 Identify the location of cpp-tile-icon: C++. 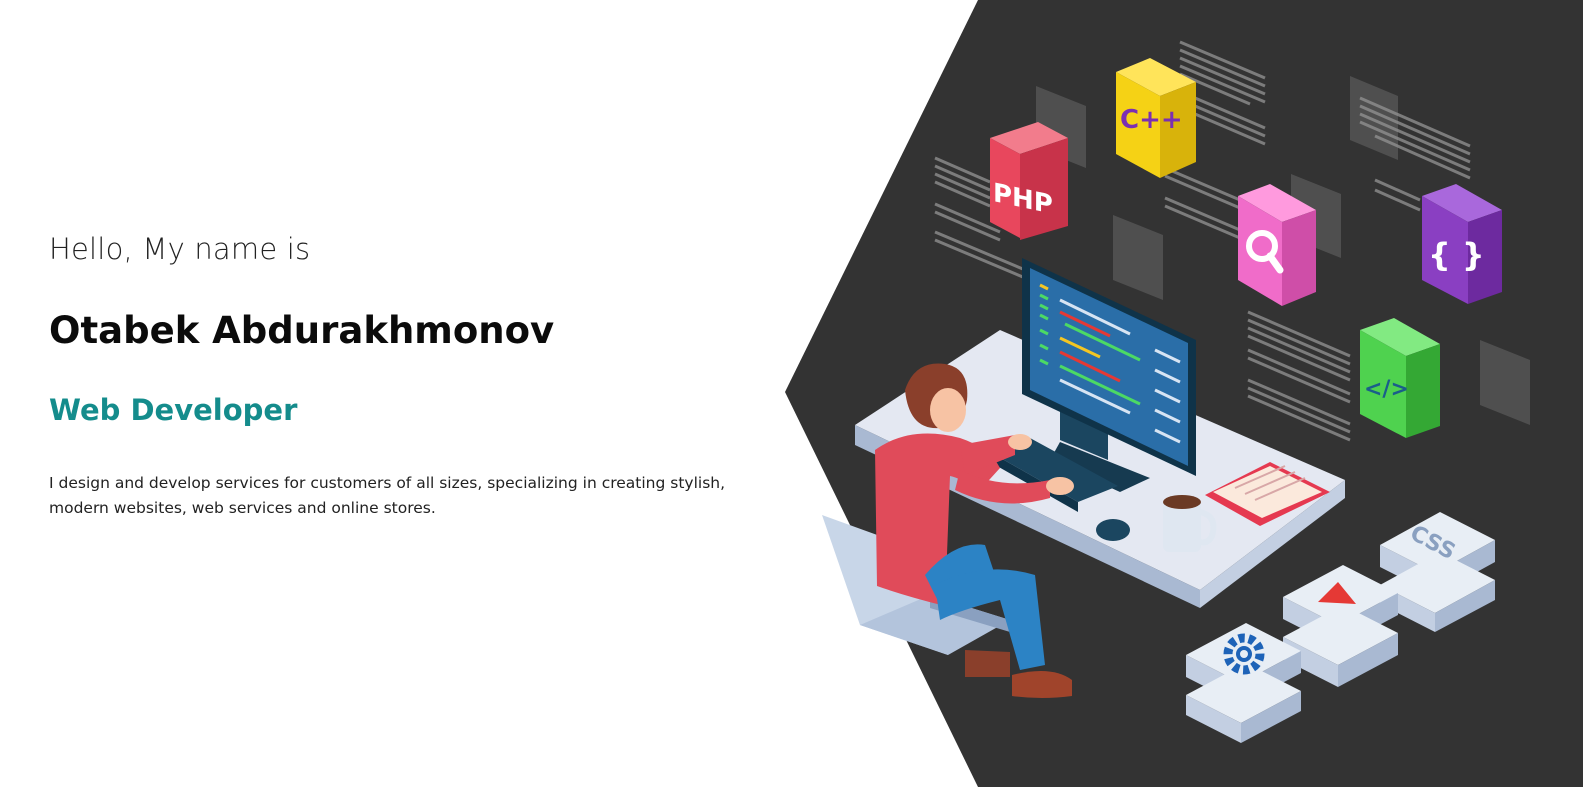
(1156, 118).